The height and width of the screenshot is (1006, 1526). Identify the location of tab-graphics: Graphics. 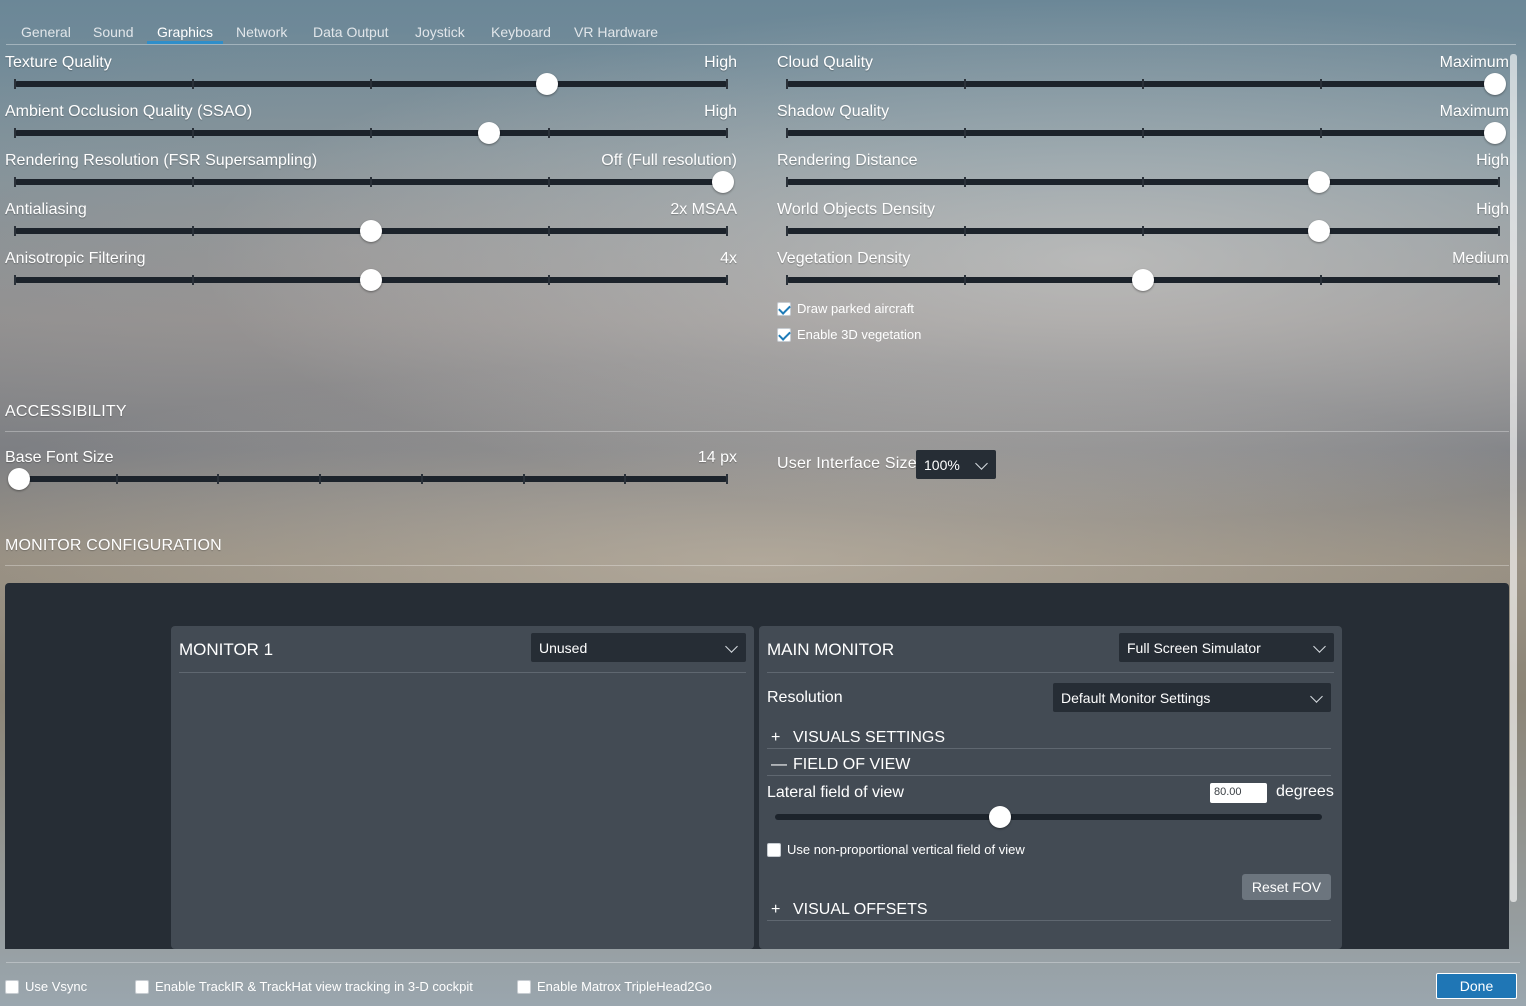
(185, 32).